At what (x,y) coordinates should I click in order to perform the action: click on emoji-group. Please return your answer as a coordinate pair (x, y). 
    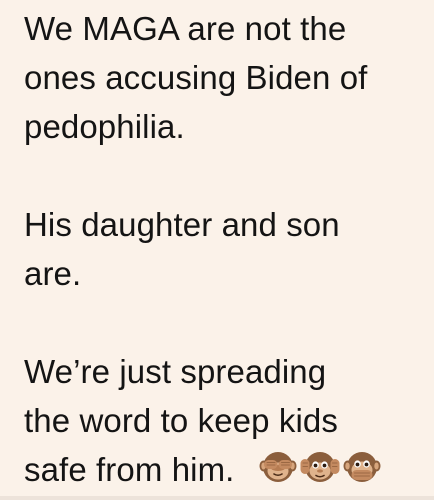
    Looking at the image, I should click on (320, 465).